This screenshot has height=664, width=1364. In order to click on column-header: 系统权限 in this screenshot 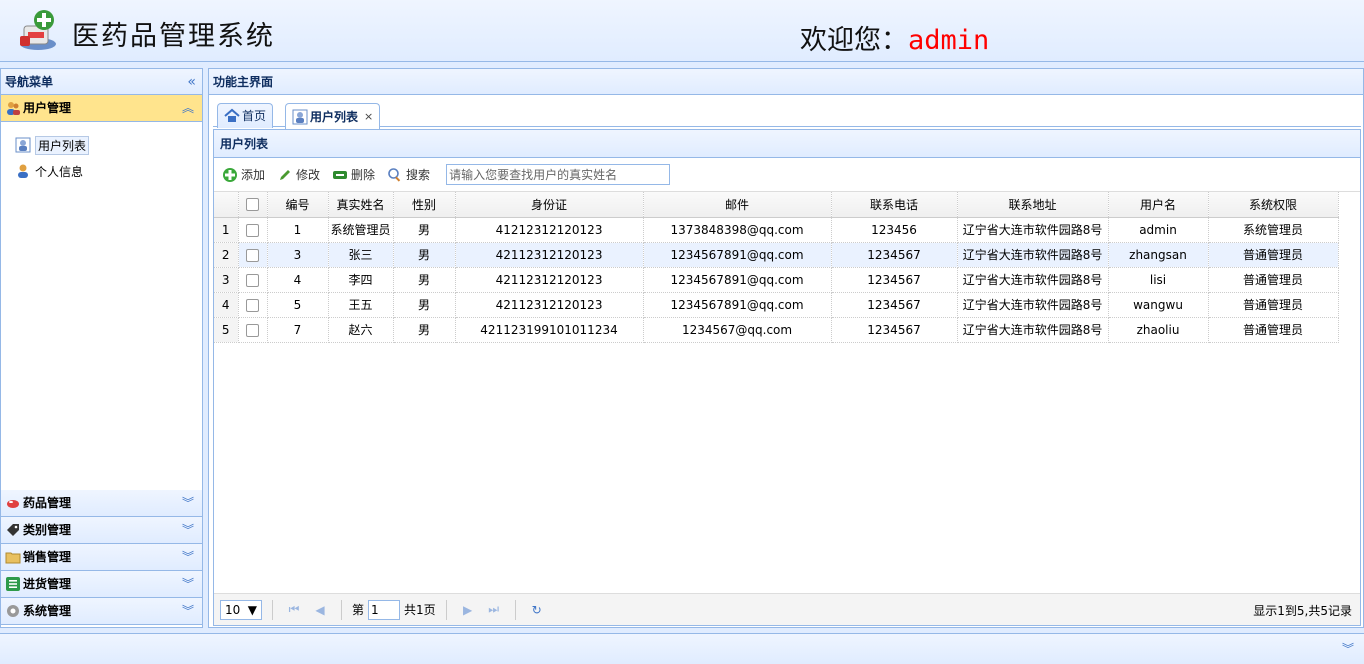, I will do `click(1273, 205)`.